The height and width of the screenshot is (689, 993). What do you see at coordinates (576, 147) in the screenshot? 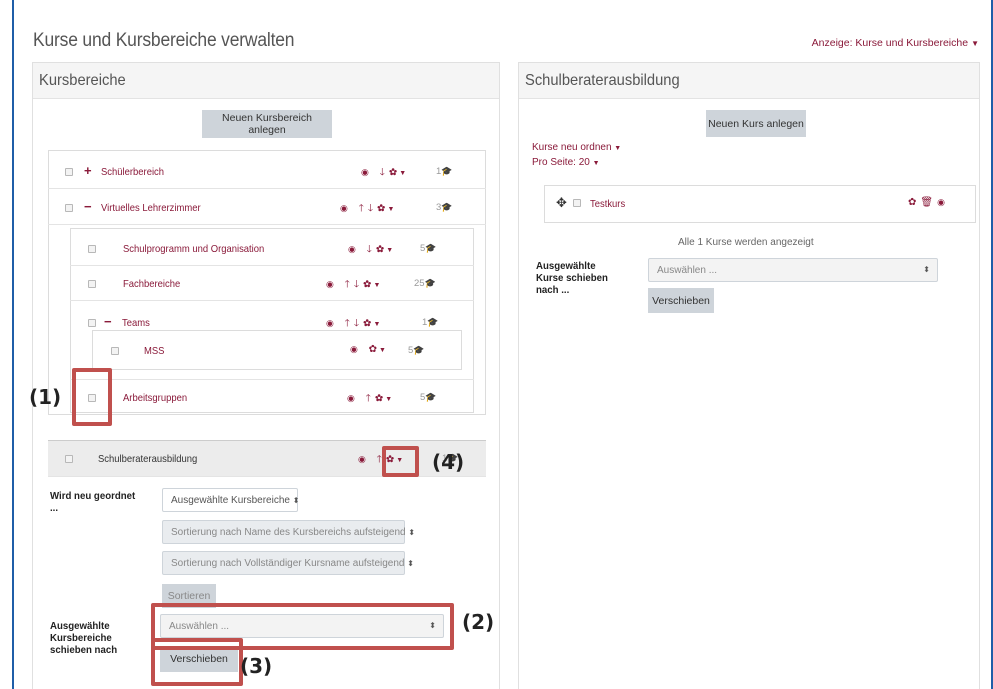
I see `reorder-courses-link: Kurse neu ordnen ▼` at bounding box center [576, 147].